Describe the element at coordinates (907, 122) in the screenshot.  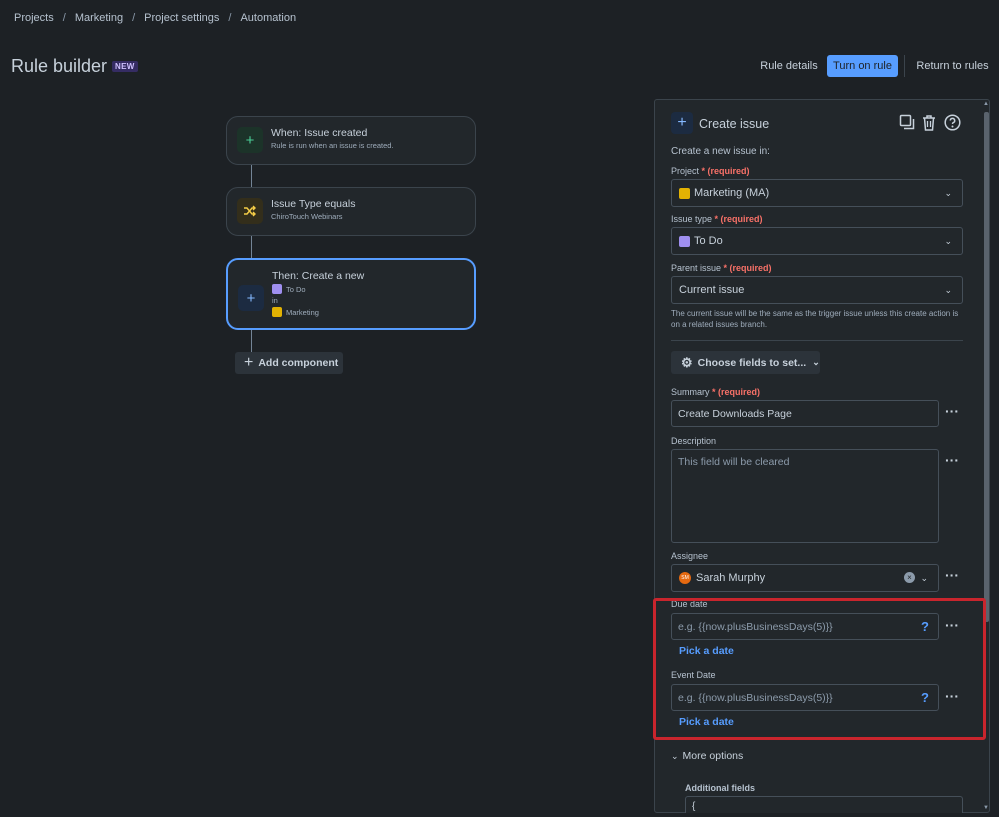
I see `duplicate-icon` at that location.